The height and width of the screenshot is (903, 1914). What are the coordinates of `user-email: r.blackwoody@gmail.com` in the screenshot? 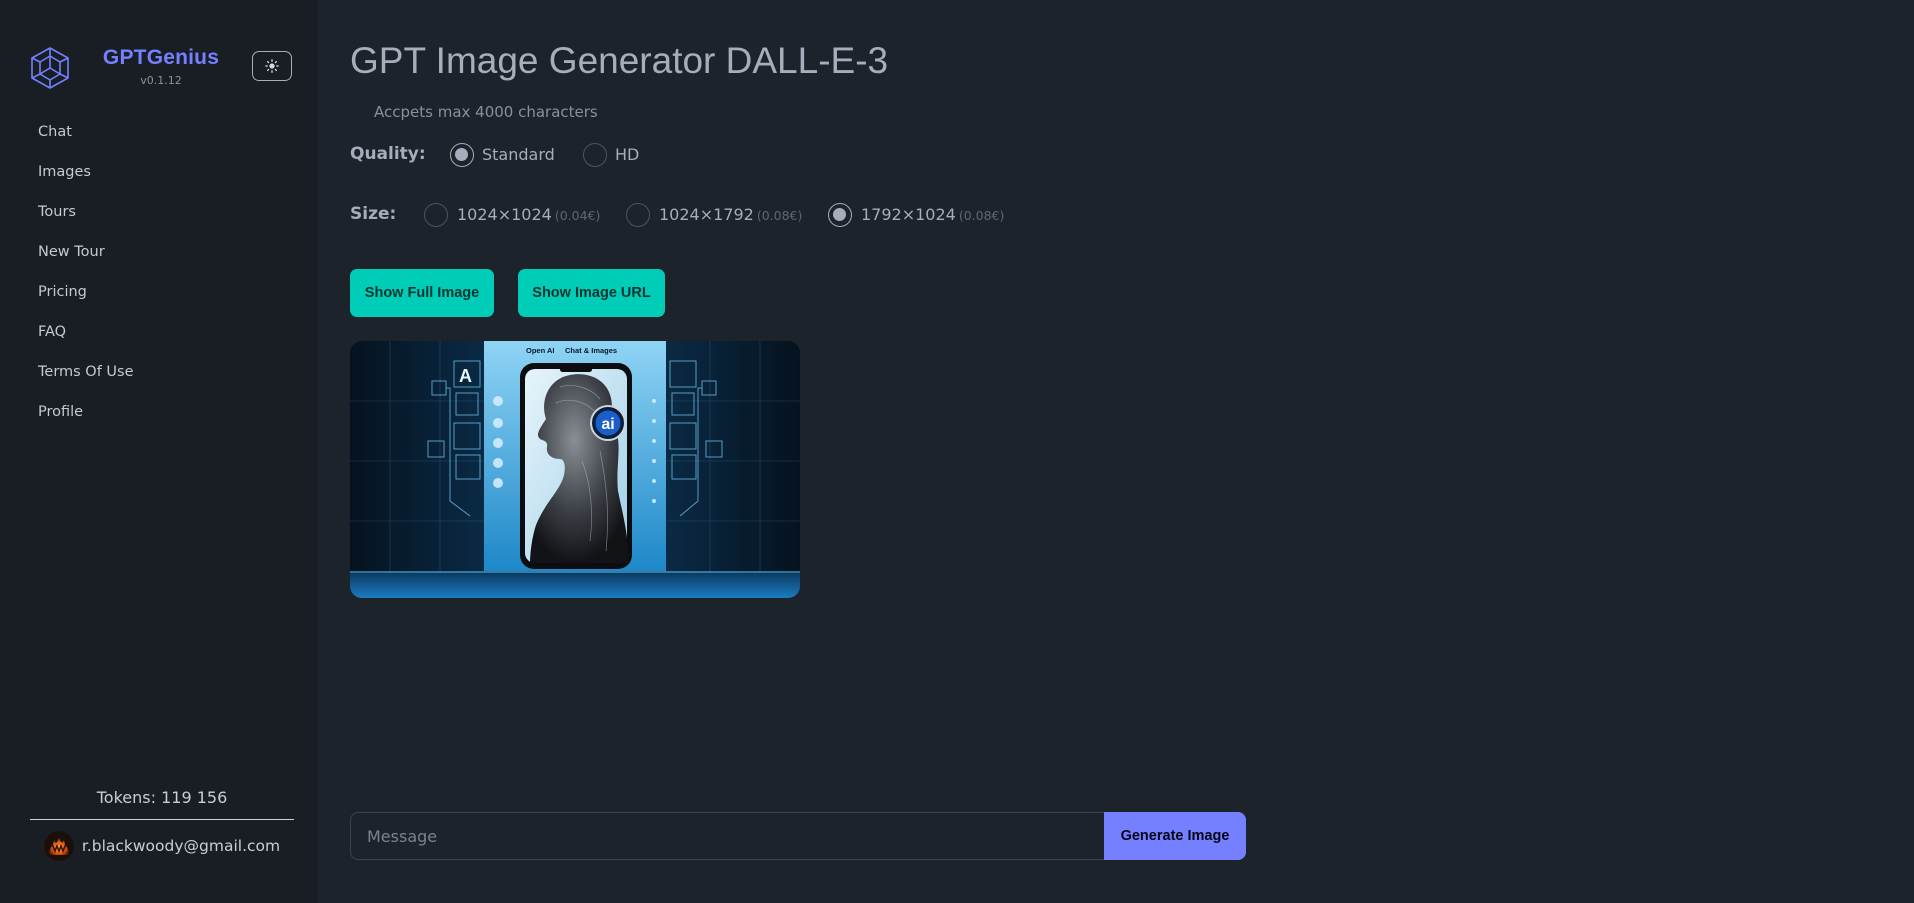 It's located at (181, 846).